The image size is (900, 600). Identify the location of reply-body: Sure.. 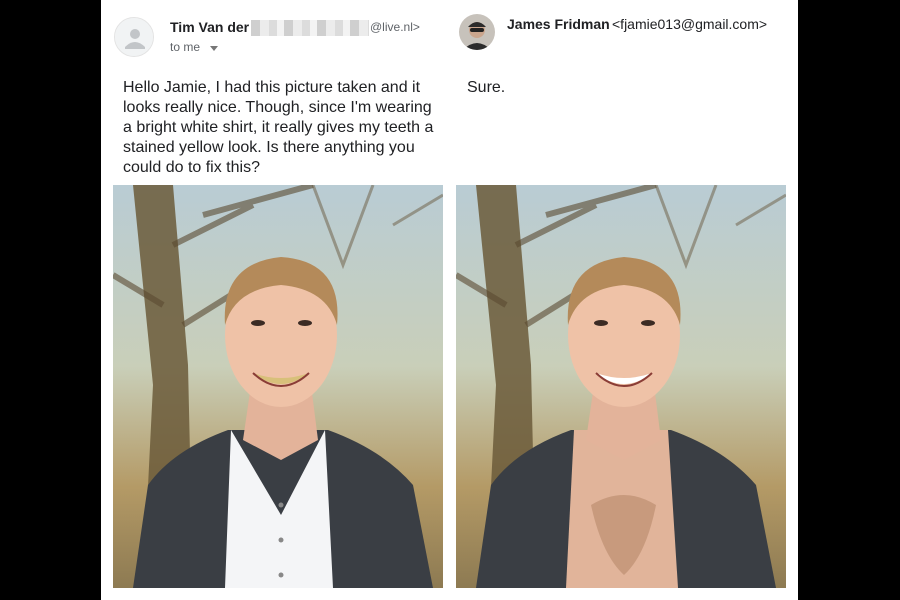
(486, 87).